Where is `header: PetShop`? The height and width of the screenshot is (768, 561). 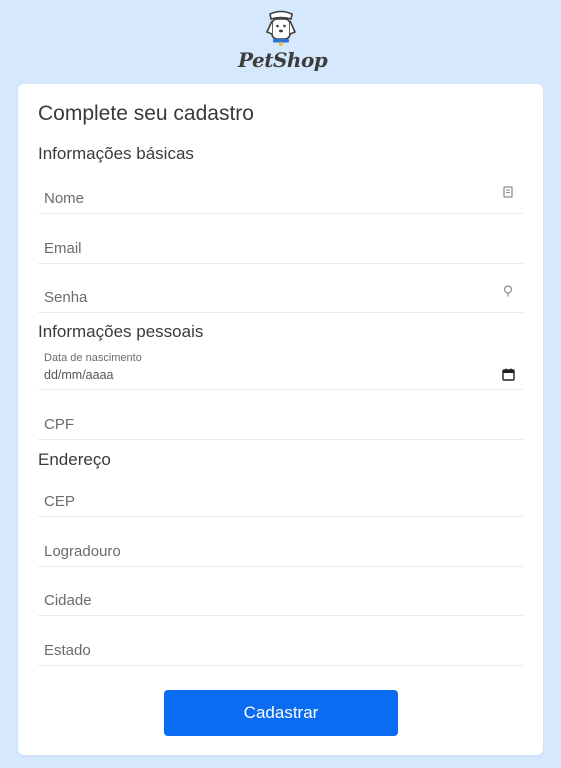
header: PetShop is located at coordinates (280, 42).